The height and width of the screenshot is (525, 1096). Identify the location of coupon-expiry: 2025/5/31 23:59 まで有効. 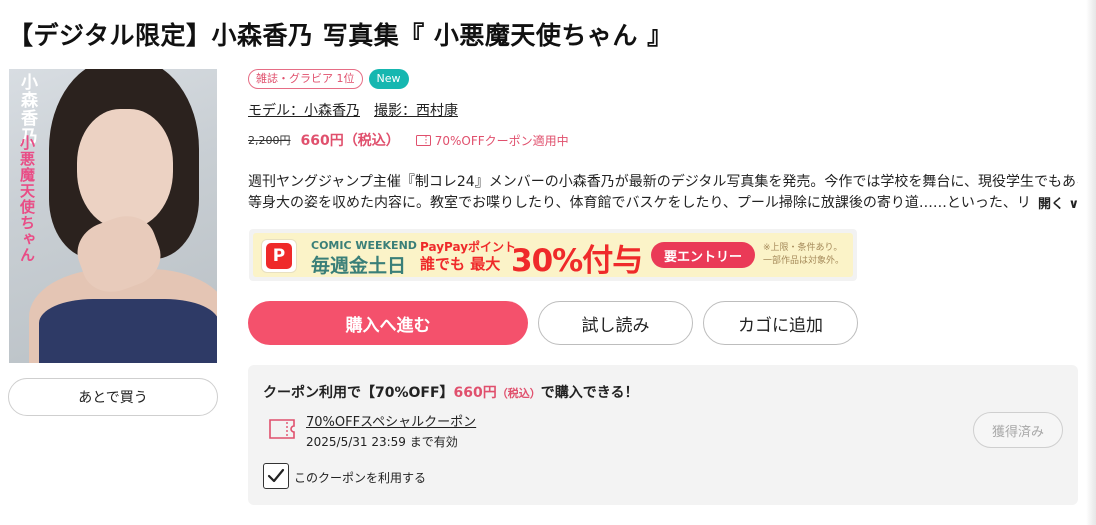
(382, 442).